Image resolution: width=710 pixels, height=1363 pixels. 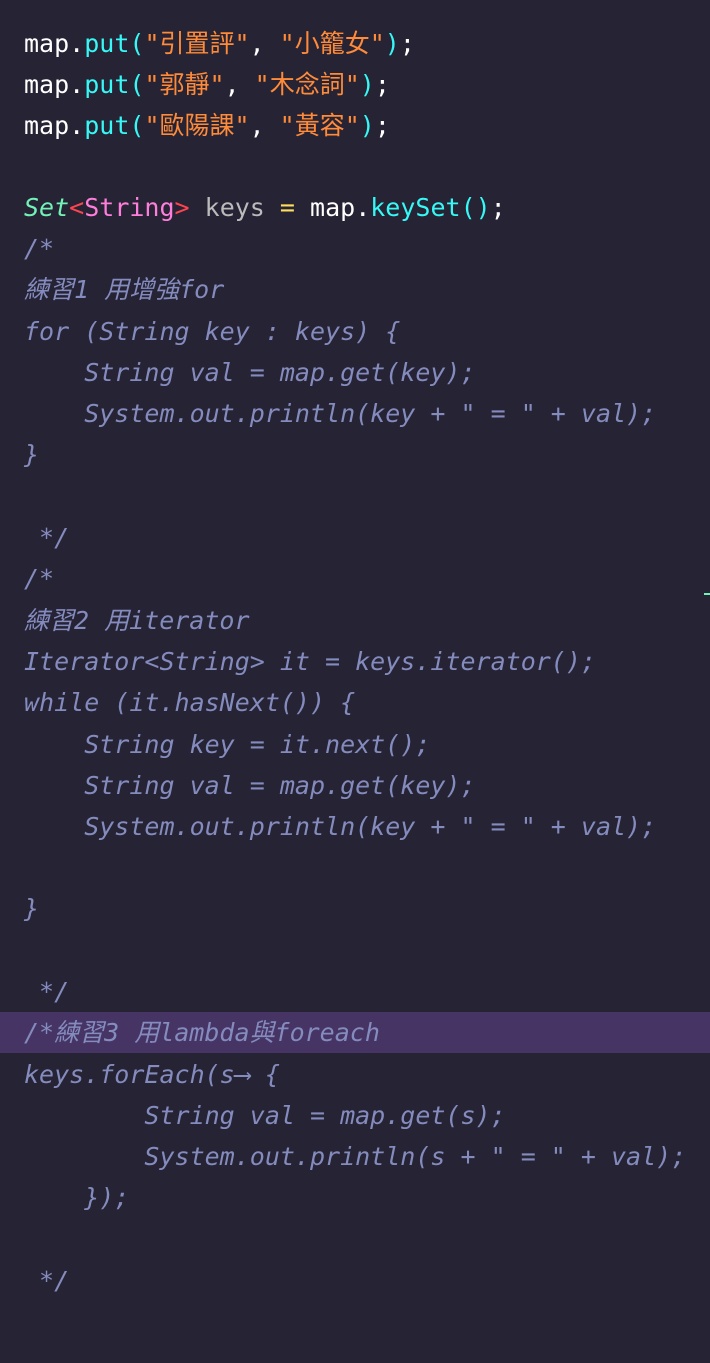 What do you see at coordinates (332, 43) in the screenshot?
I see `token-string-value: "小籠女"` at bounding box center [332, 43].